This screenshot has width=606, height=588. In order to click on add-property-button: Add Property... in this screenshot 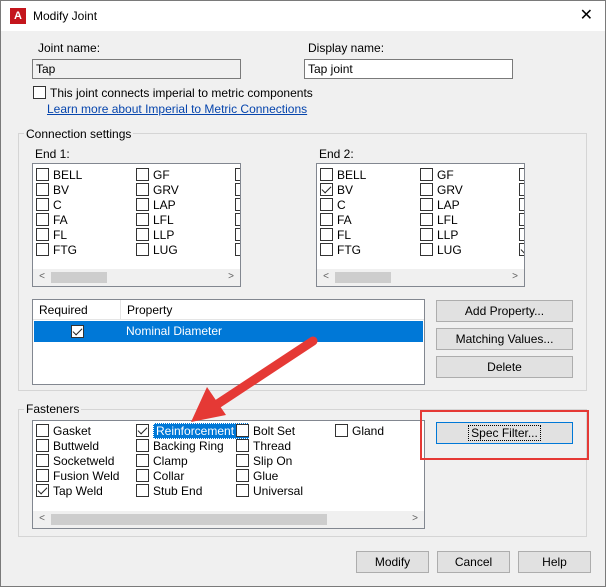, I will do `click(504, 311)`.